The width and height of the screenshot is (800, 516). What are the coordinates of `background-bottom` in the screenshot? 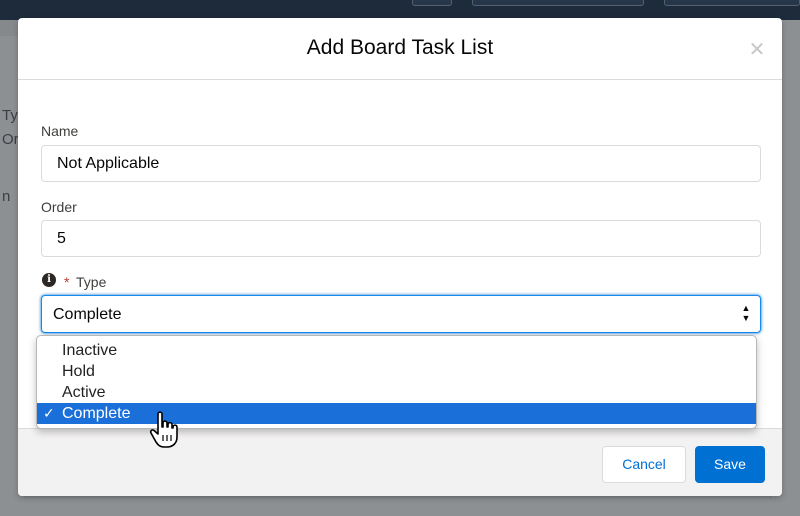 It's located at (400, 507).